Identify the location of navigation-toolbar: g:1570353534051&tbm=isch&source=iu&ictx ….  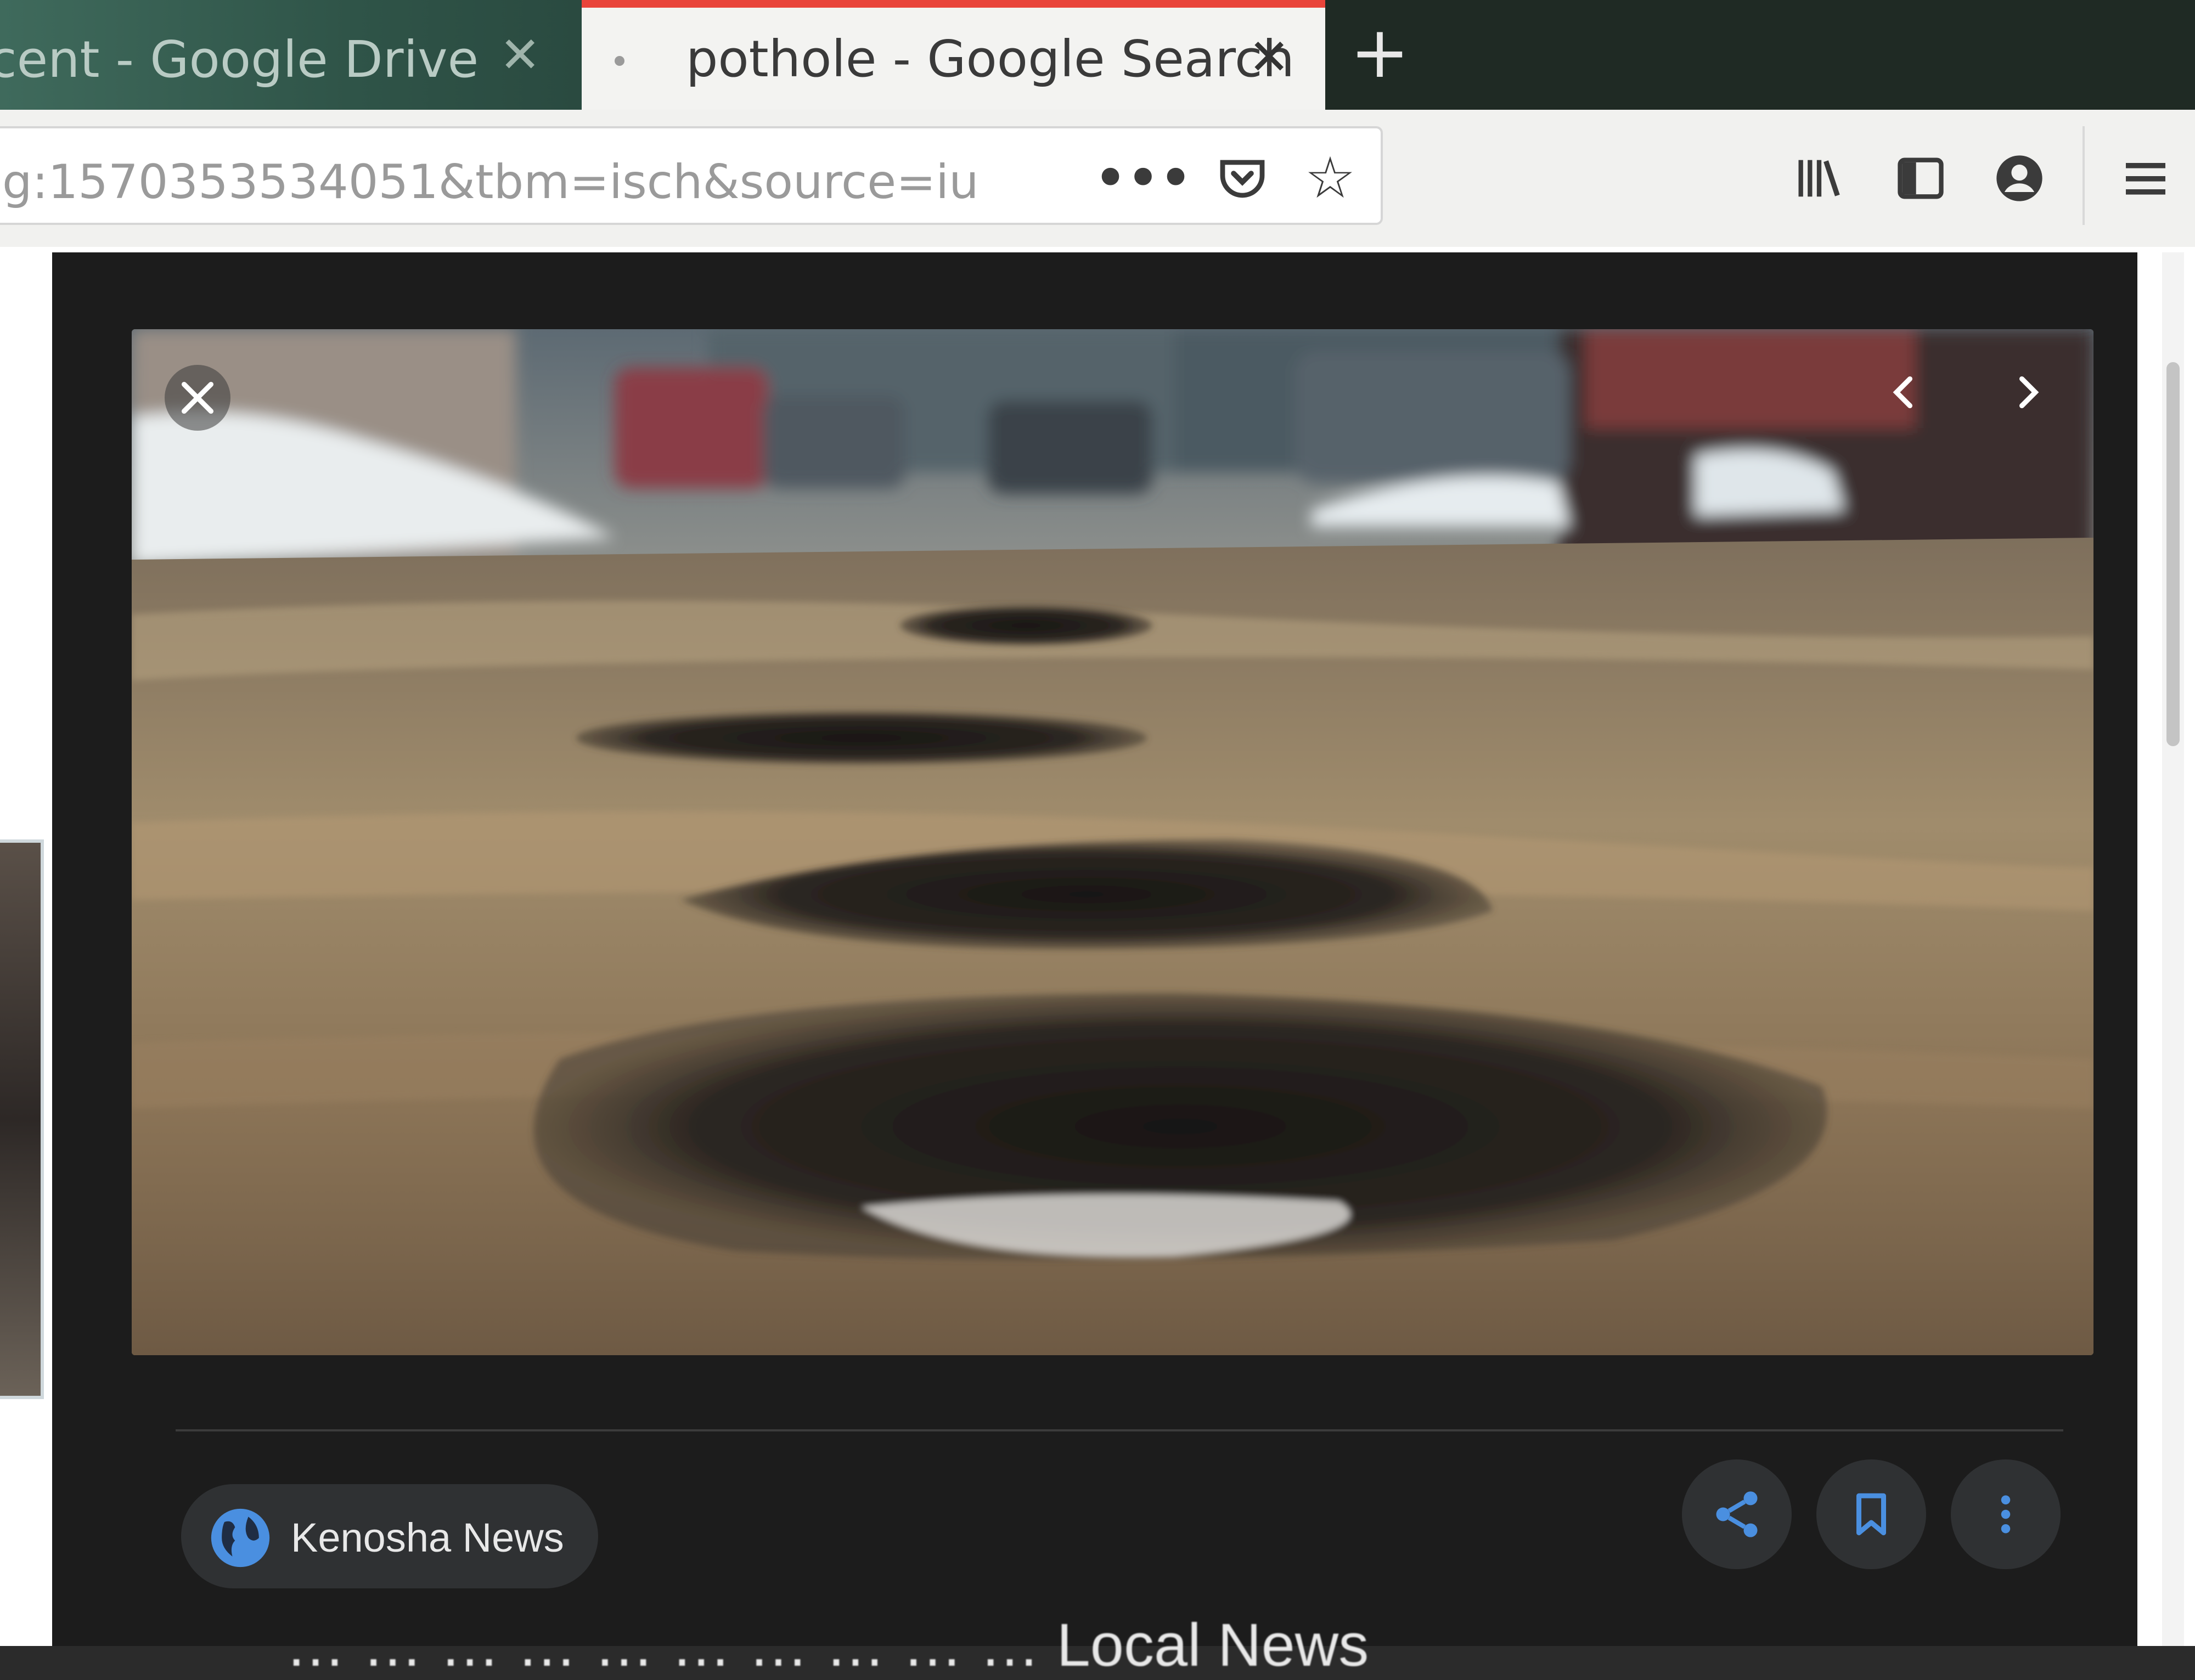
(1097, 178).